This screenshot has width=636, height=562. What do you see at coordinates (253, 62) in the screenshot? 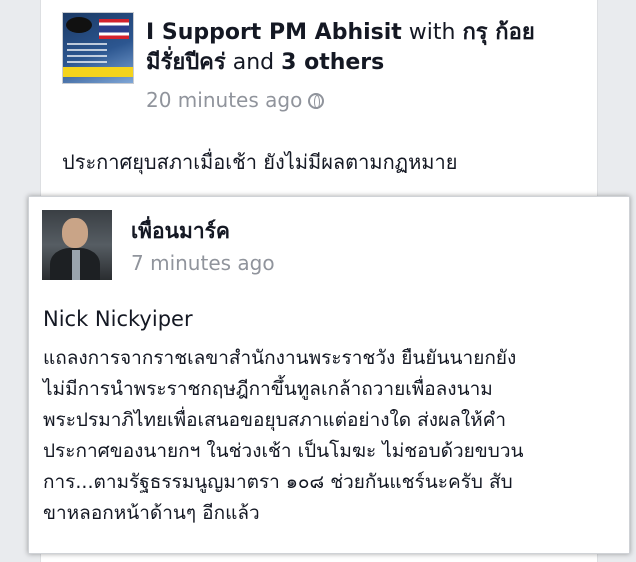
I see `and-connector: and` at bounding box center [253, 62].